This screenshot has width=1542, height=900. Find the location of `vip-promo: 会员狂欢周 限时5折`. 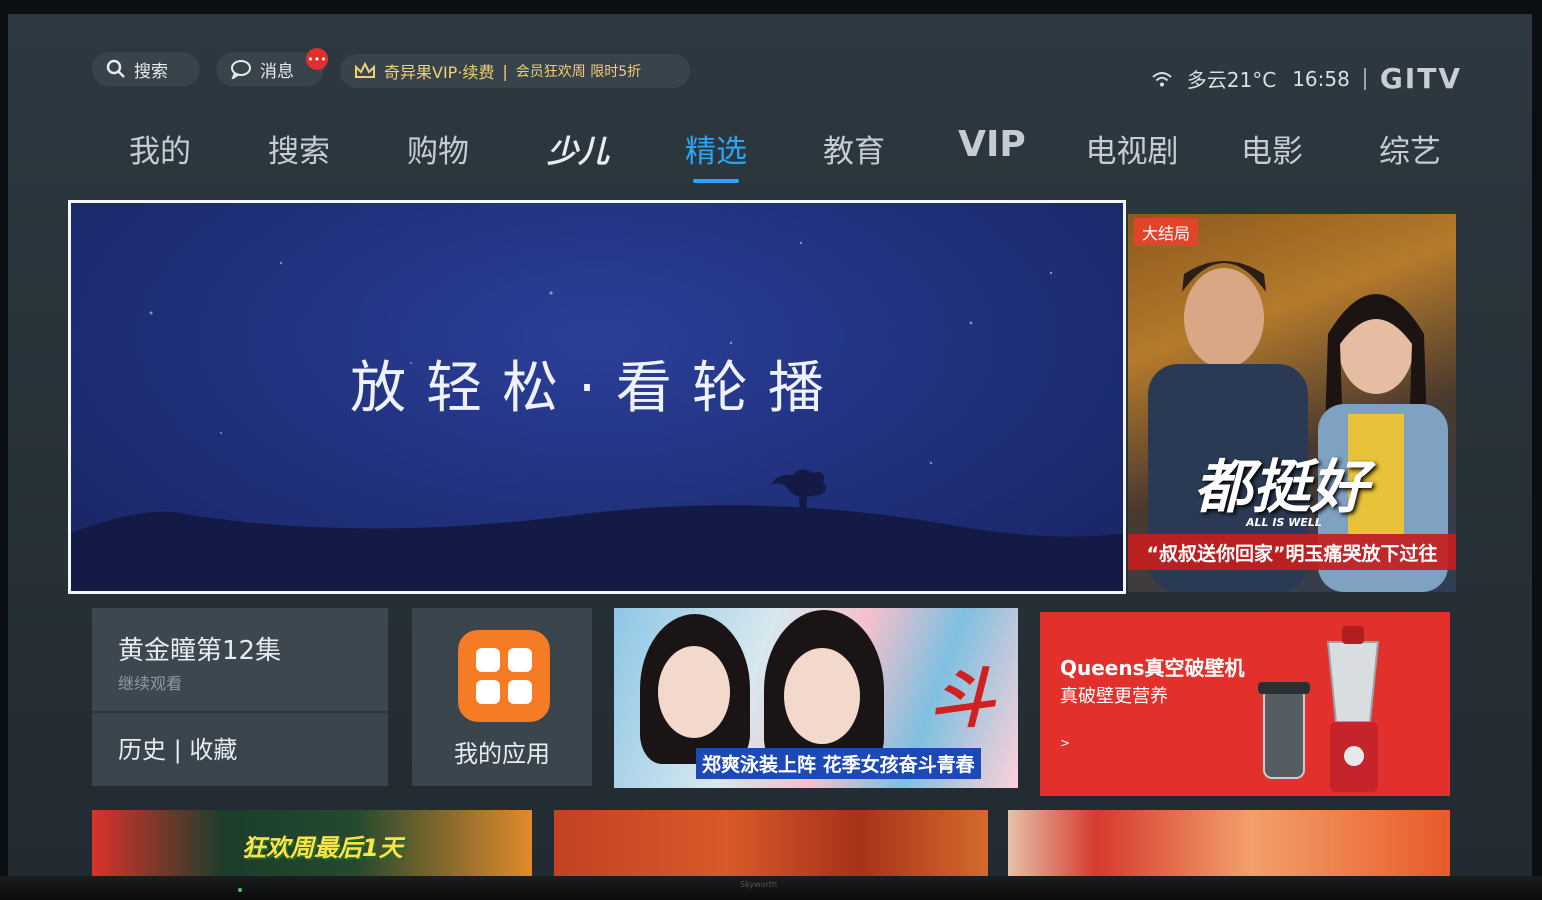

vip-promo: 会员狂欢周 限时5折 is located at coordinates (578, 72).